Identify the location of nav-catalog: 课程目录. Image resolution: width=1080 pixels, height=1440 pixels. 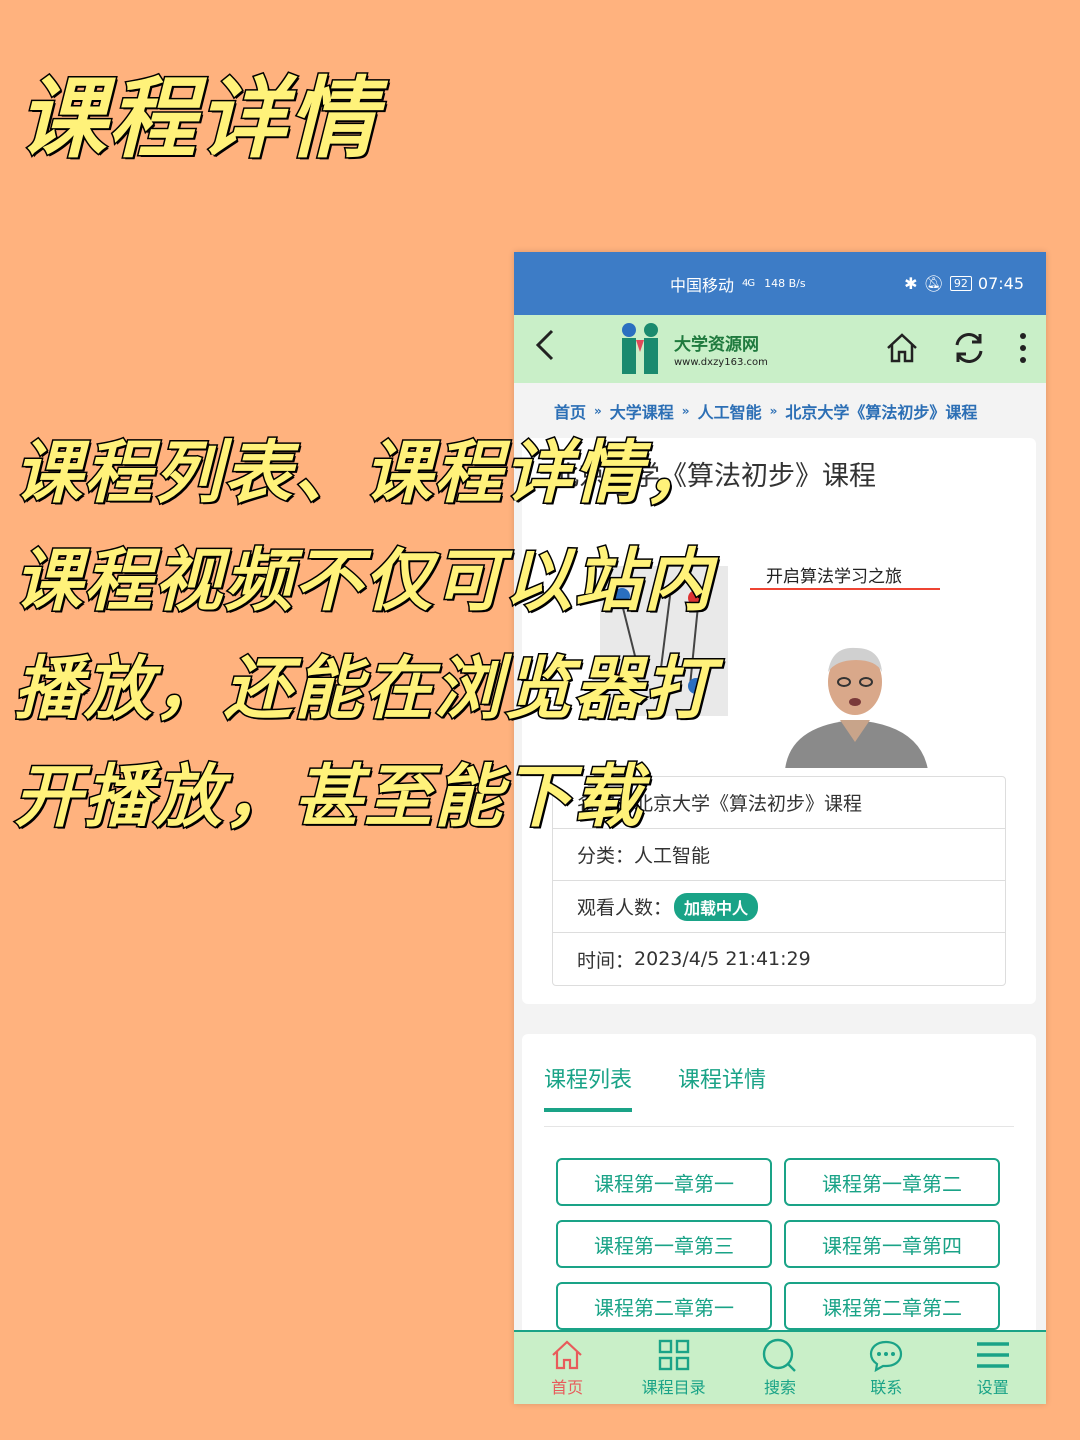
(674, 1368).